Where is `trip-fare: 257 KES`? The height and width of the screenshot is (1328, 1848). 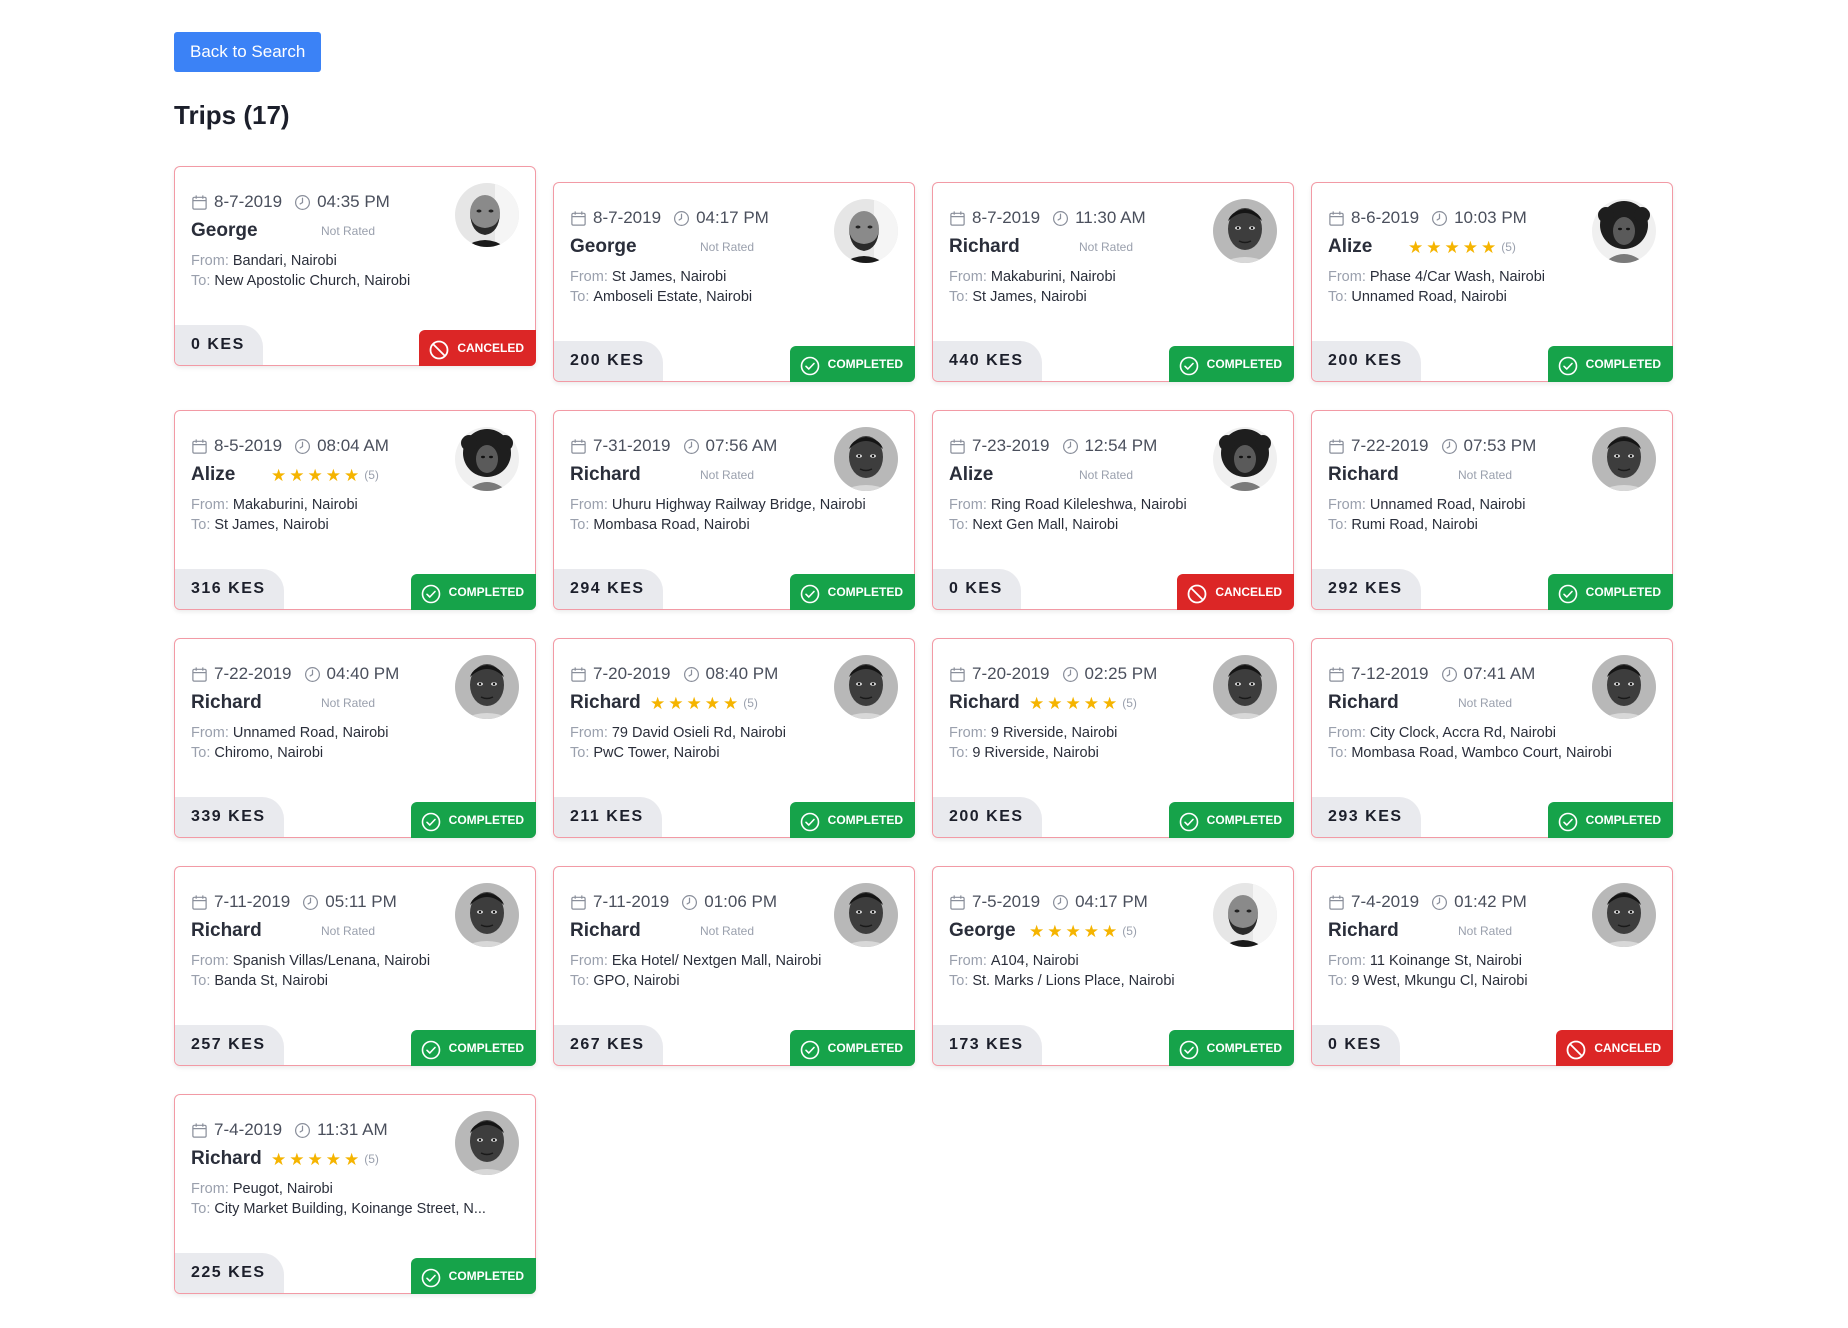
trip-fare: 257 KES is located at coordinates (229, 1045).